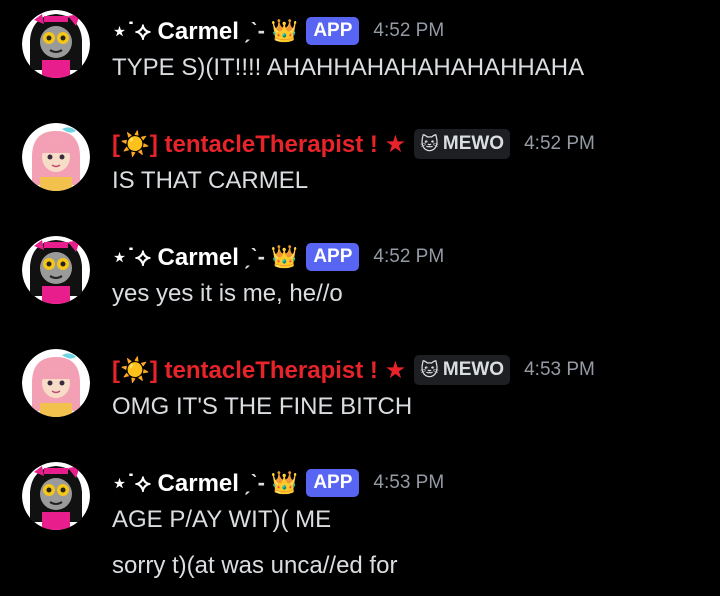 This screenshot has height=596, width=720. What do you see at coordinates (210, 180) in the screenshot?
I see `message-text: IS THAT CARMEL` at bounding box center [210, 180].